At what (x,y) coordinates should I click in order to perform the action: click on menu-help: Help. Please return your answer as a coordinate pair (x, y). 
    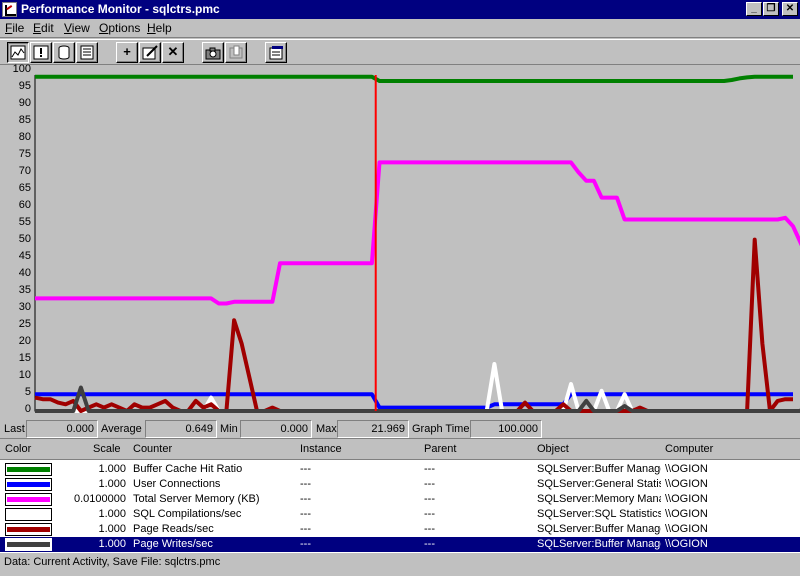
    Looking at the image, I should click on (159, 28).